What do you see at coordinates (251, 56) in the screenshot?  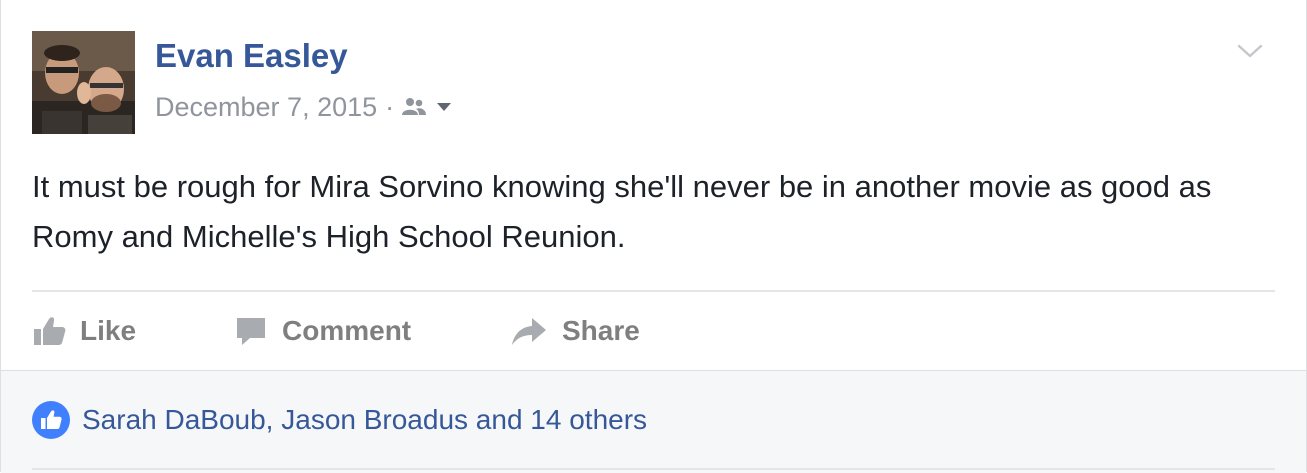 I see `author-name: Evan Easley` at bounding box center [251, 56].